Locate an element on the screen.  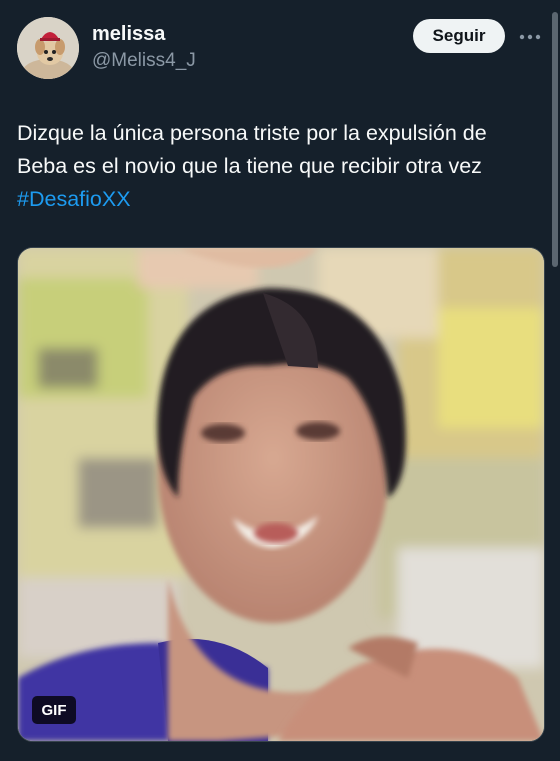
tweet-header: melissa @Meliss4_J Seguir is located at coordinates (280, 50).